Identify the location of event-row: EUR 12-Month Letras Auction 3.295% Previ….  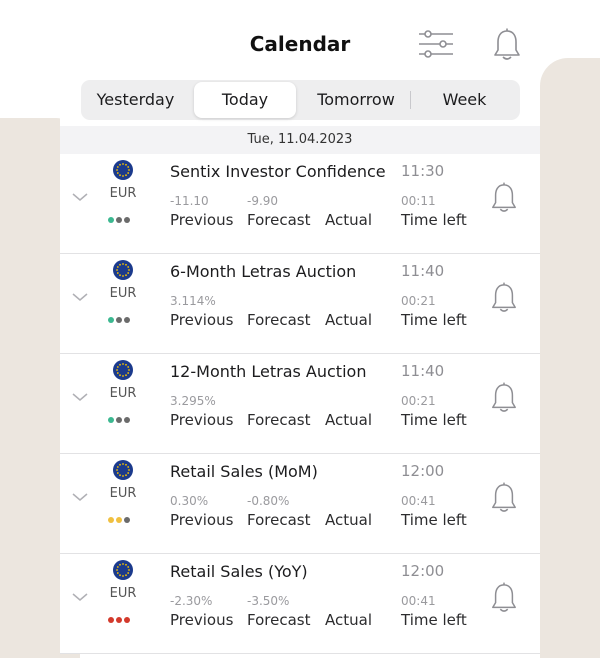
(300, 404).